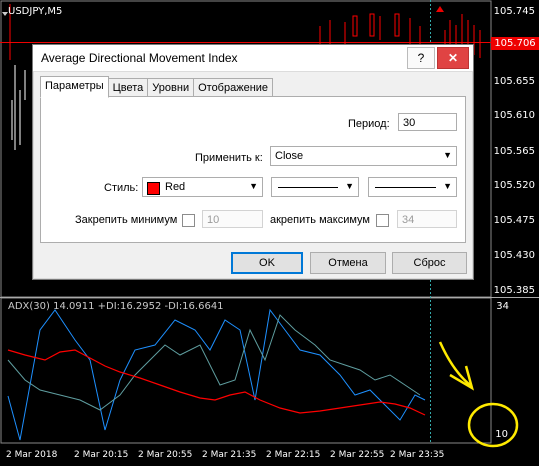  What do you see at coordinates (101, 455) in the screenshot?
I see `time-label: 2 Mar 20:15` at bounding box center [101, 455].